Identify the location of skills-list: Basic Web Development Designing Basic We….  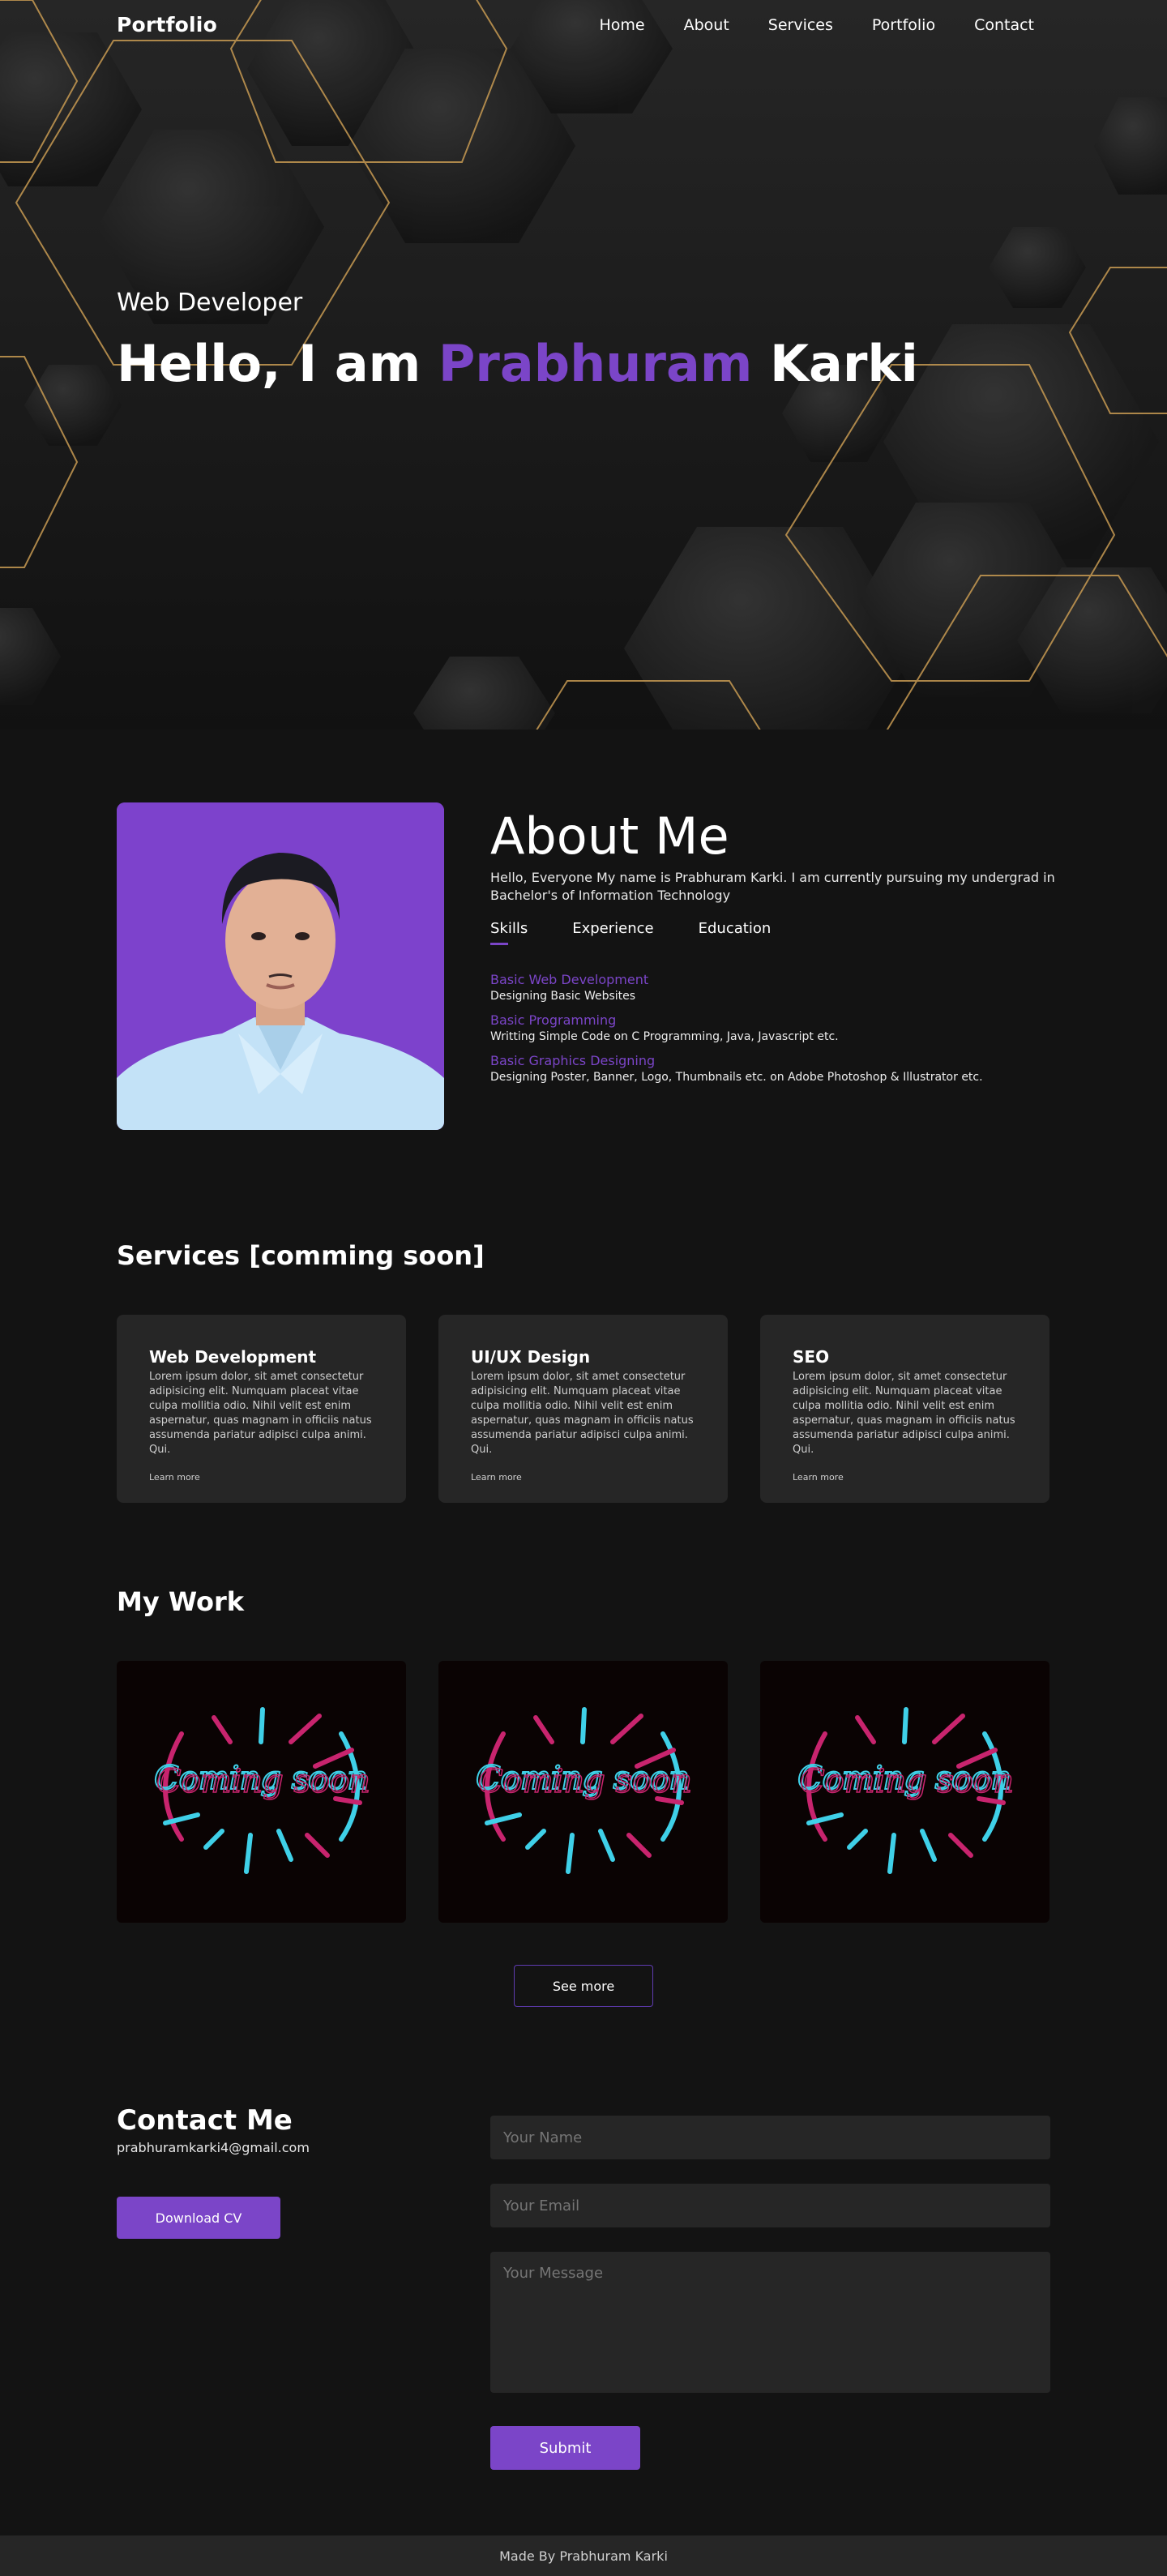
(814, 1032).